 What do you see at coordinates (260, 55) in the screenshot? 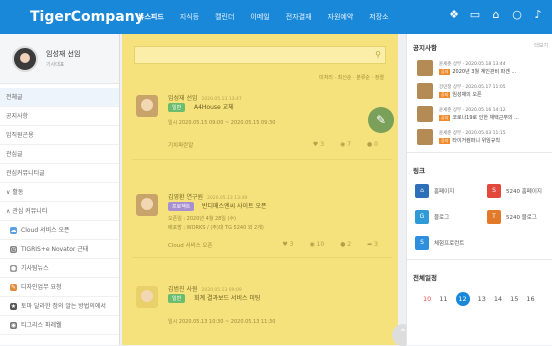
I see `search-input: ⚲` at bounding box center [260, 55].